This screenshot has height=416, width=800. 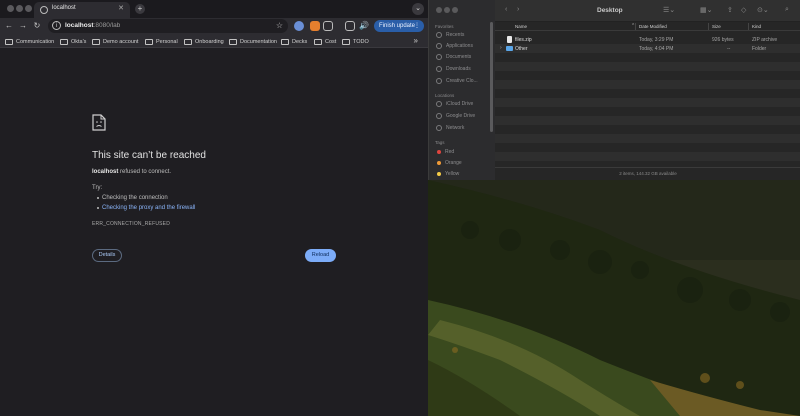 I want to click on search-icon: ⌕, so click(x=787, y=10).